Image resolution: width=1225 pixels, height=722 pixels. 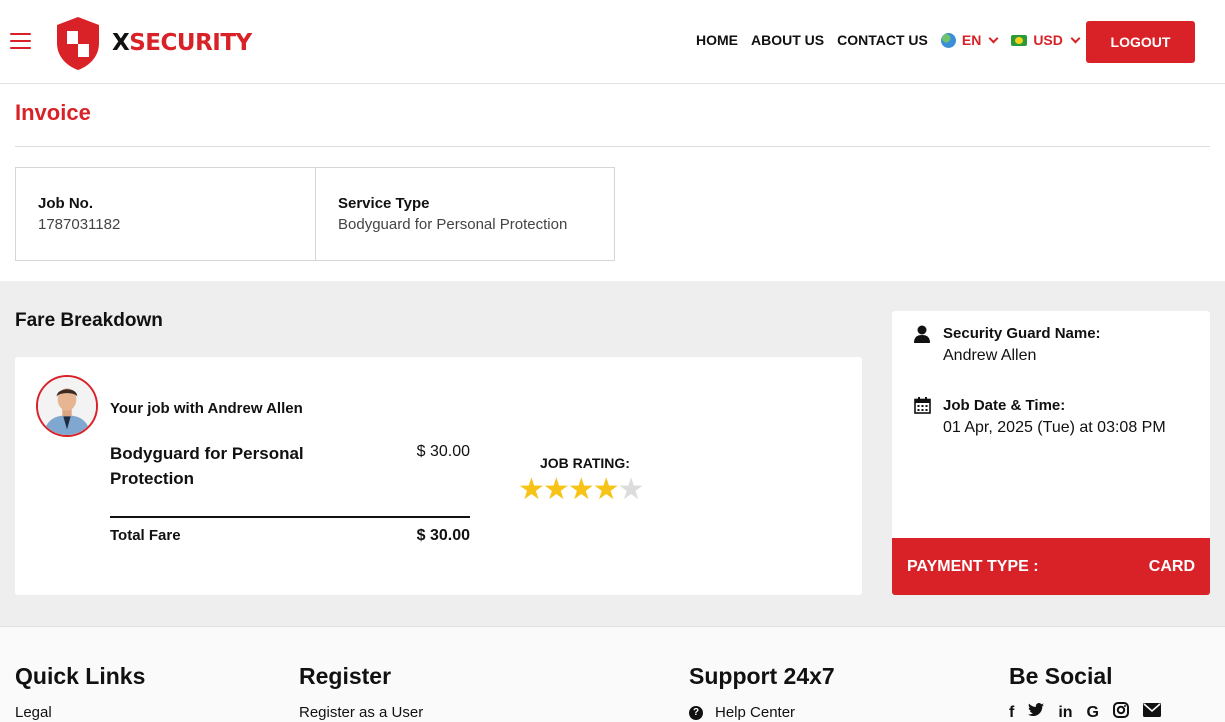 What do you see at coordinates (443, 451) in the screenshot?
I see `fare-service-price: $ 30.00` at bounding box center [443, 451].